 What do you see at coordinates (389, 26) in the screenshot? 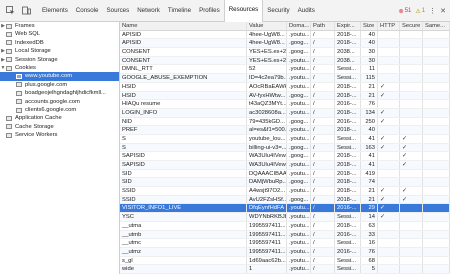
I see `column-header: HTTP` at bounding box center [389, 26].